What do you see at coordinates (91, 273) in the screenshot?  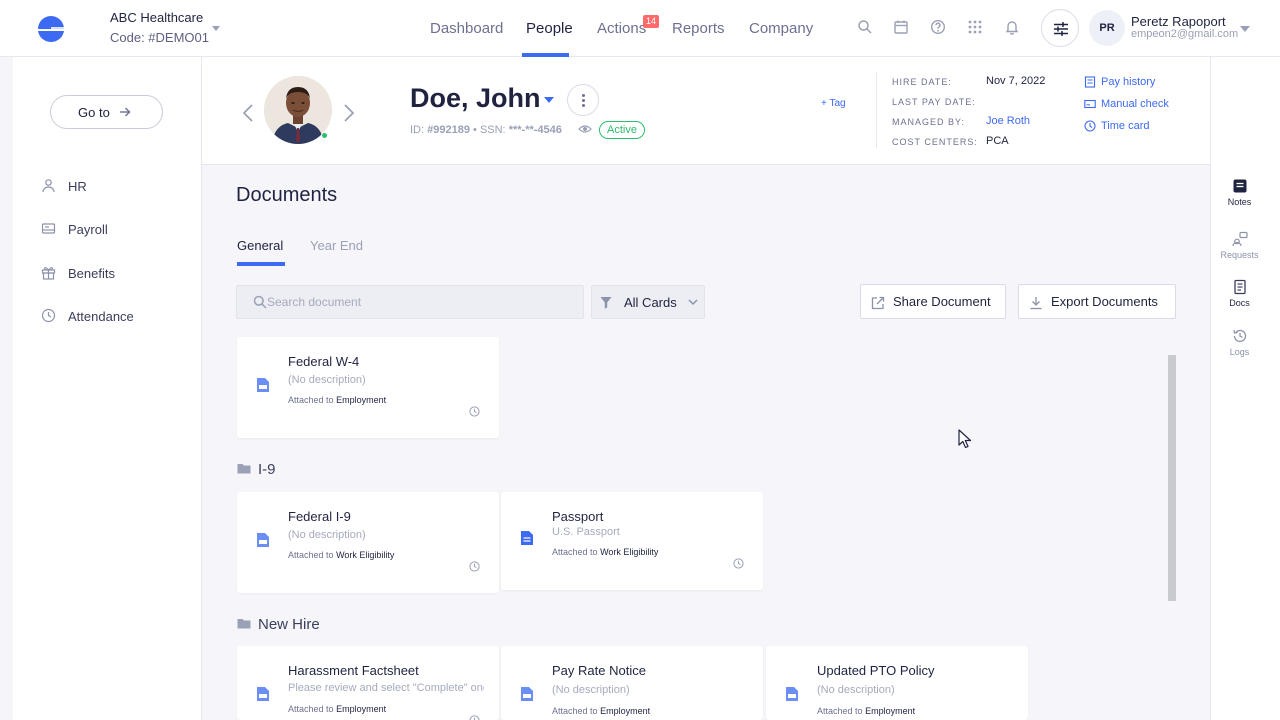 I see `sidebar-item-label: Benefits` at bounding box center [91, 273].